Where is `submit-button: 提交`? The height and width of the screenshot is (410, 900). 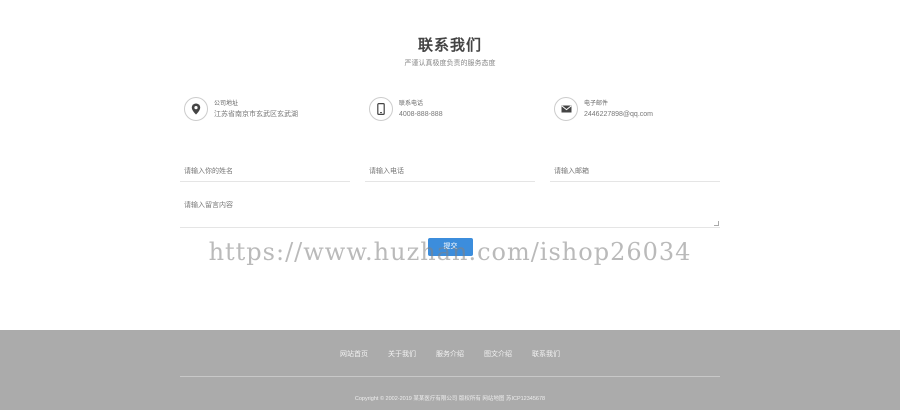
submit-button: 提交 is located at coordinates (450, 247).